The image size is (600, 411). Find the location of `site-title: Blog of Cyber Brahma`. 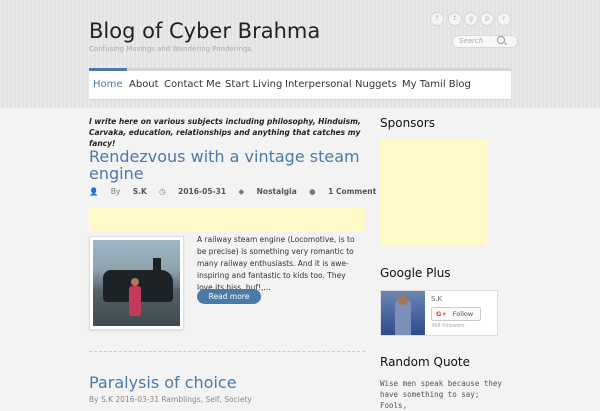

site-title: Blog of Cyber Brahma is located at coordinates (204, 31).